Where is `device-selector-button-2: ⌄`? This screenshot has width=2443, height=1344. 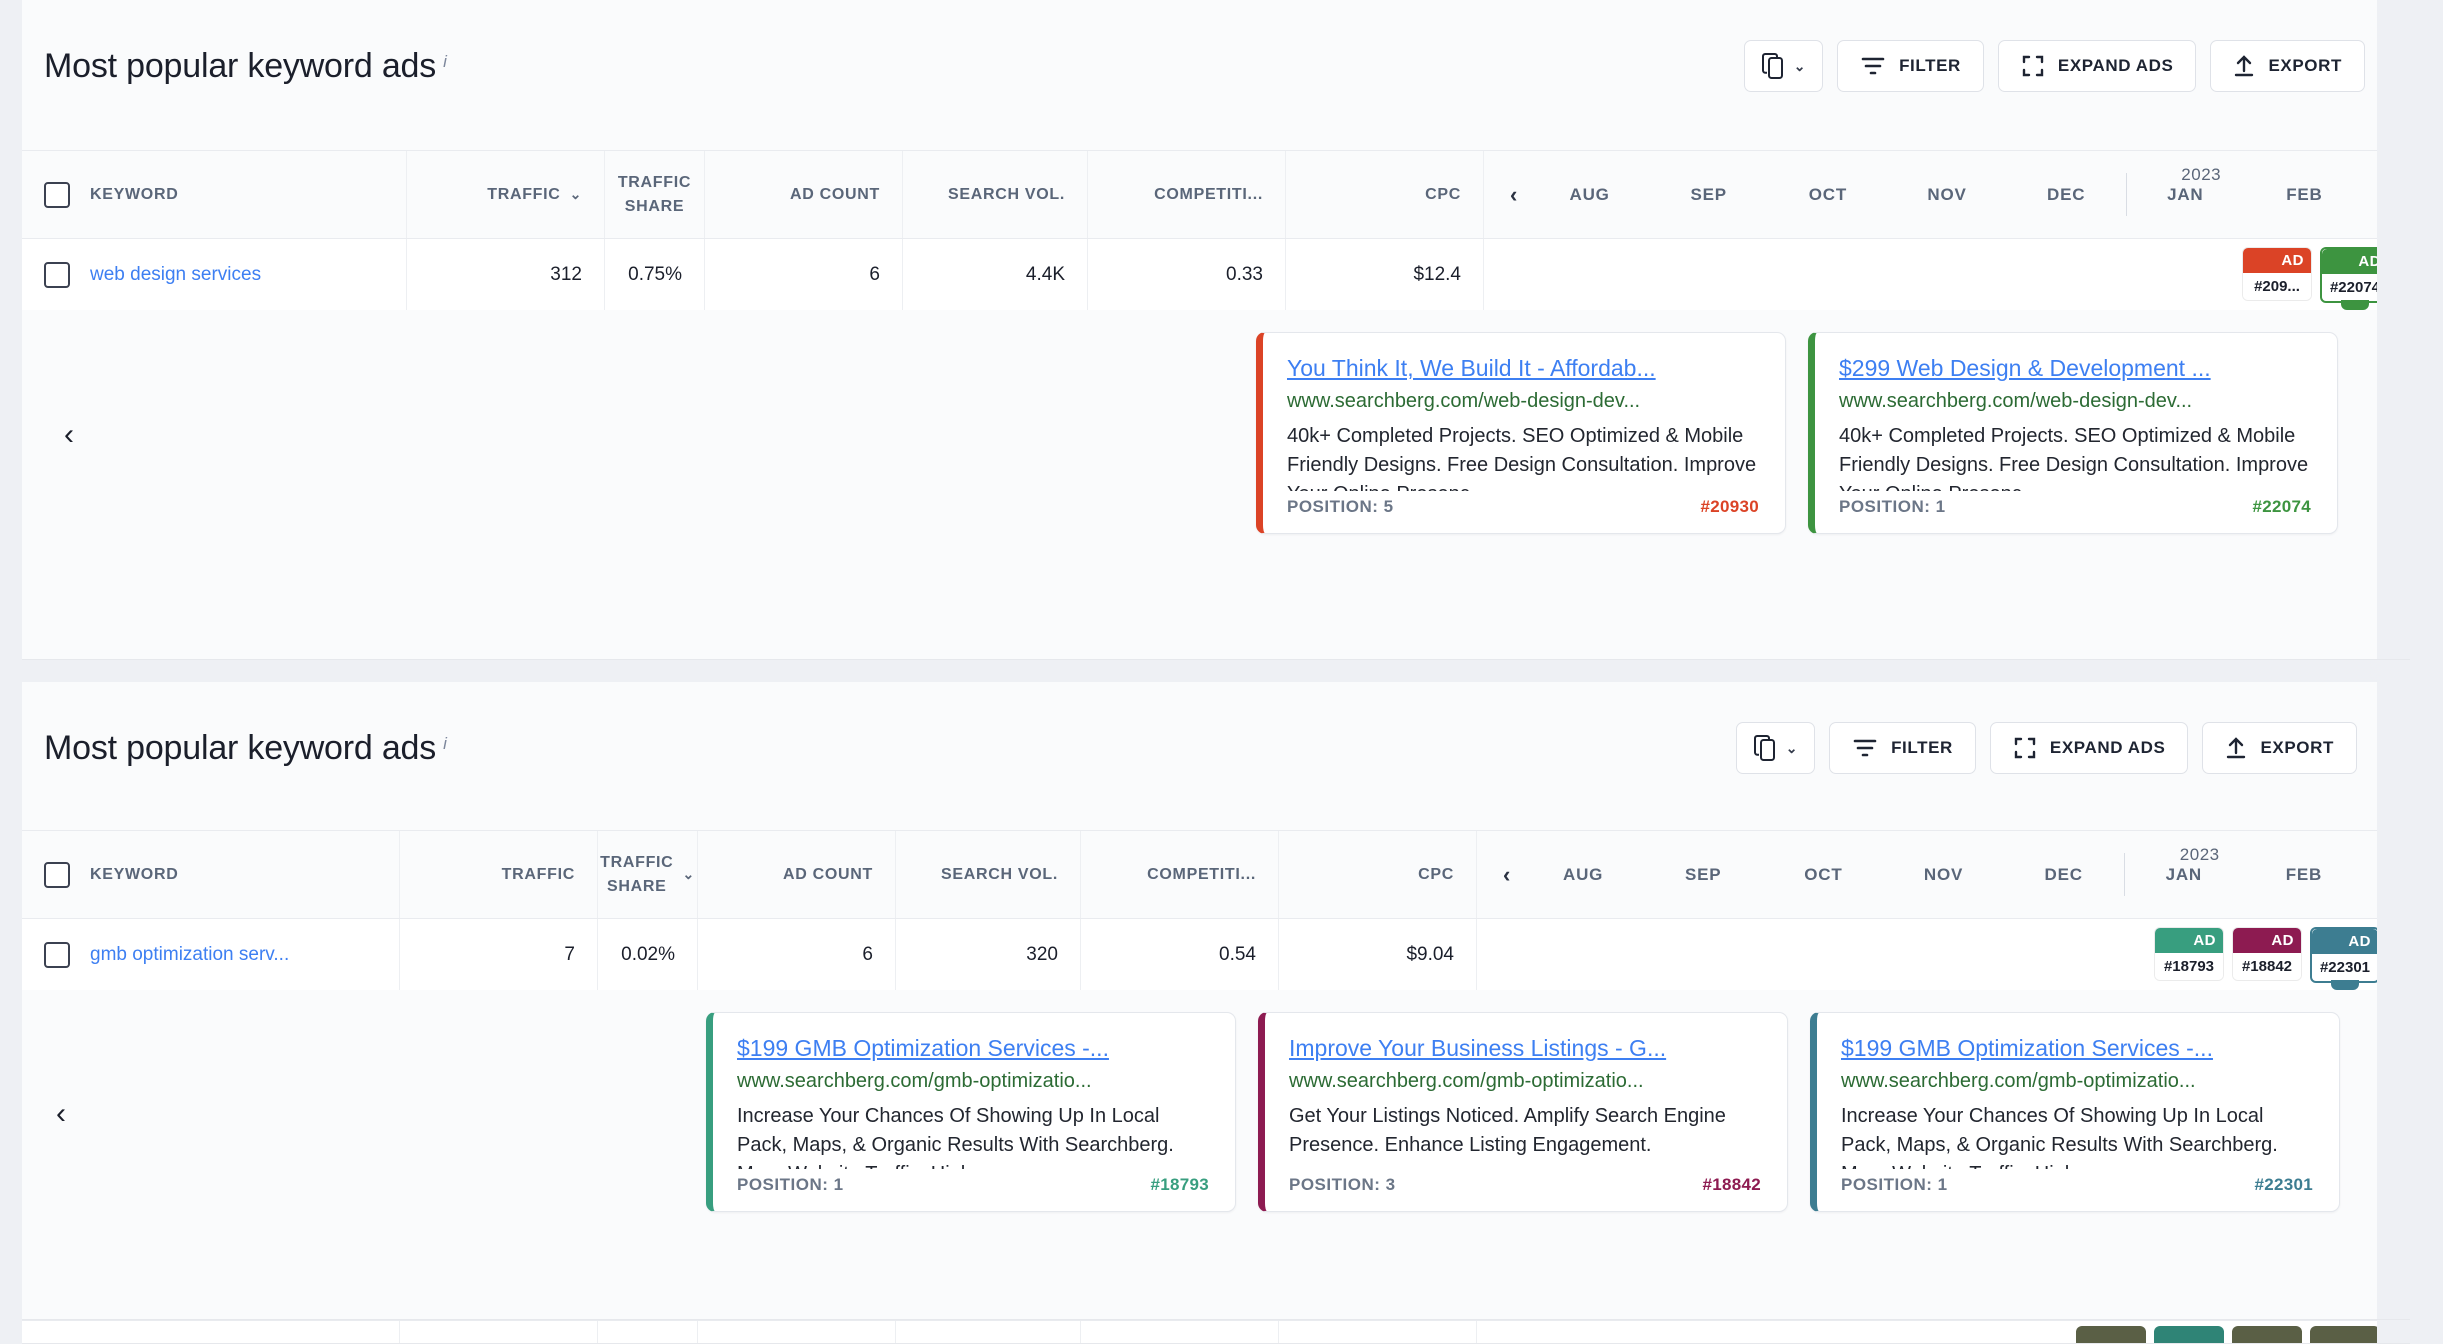 device-selector-button-2: ⌄ is located at coordinates (1775, 748).